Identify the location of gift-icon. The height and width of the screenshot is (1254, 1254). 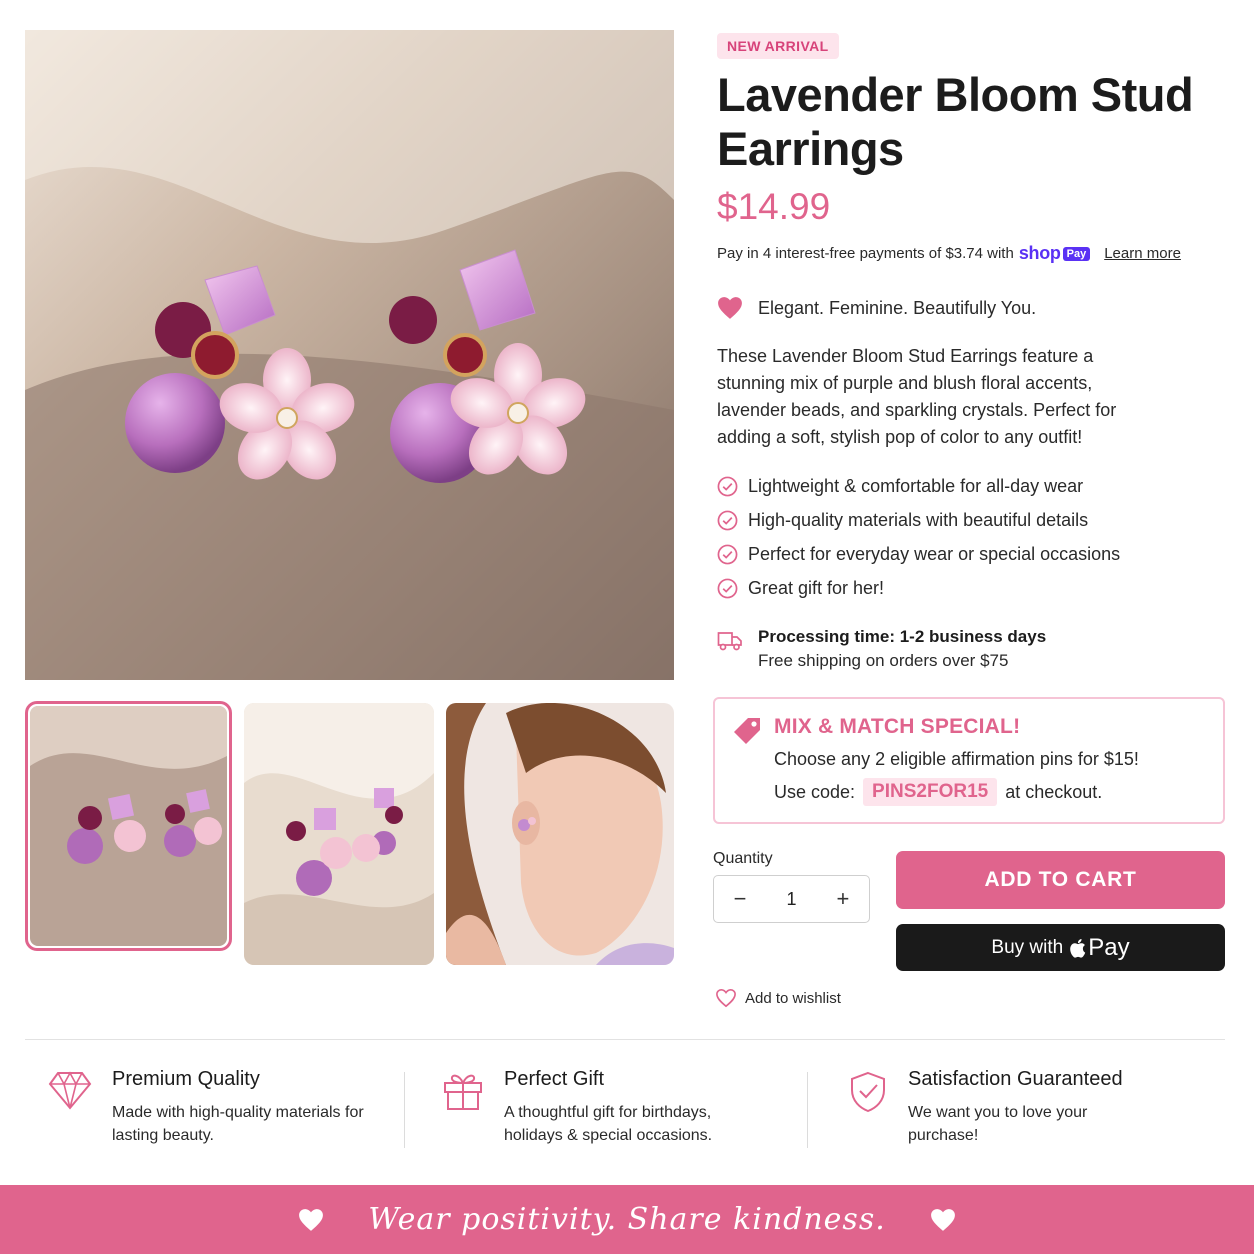
(463, 1092).